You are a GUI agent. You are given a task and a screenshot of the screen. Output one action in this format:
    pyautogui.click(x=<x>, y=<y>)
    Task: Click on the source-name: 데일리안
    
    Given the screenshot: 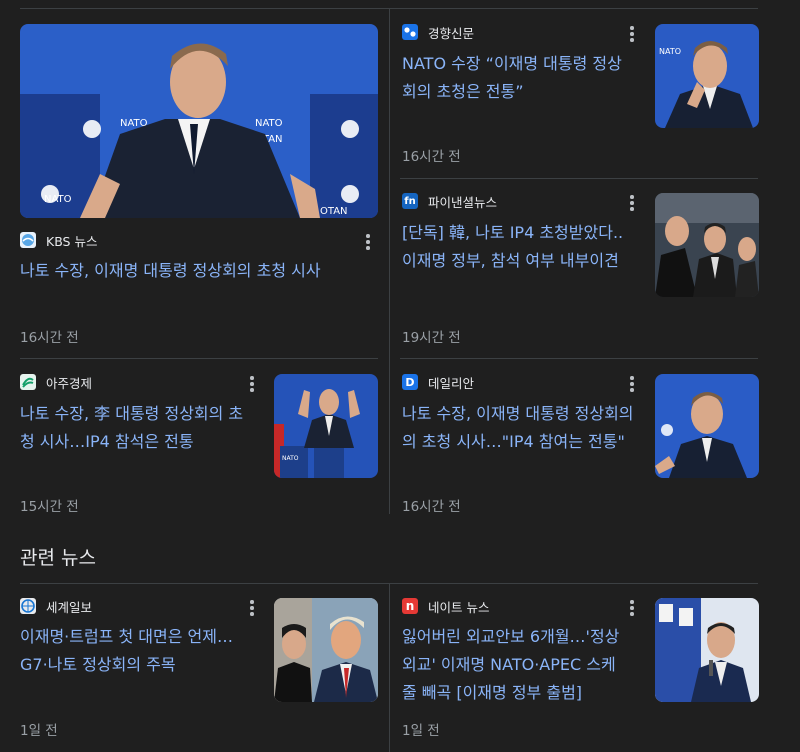 What is the action you would take?
    pyautogui.click(x=451, y=383)
    